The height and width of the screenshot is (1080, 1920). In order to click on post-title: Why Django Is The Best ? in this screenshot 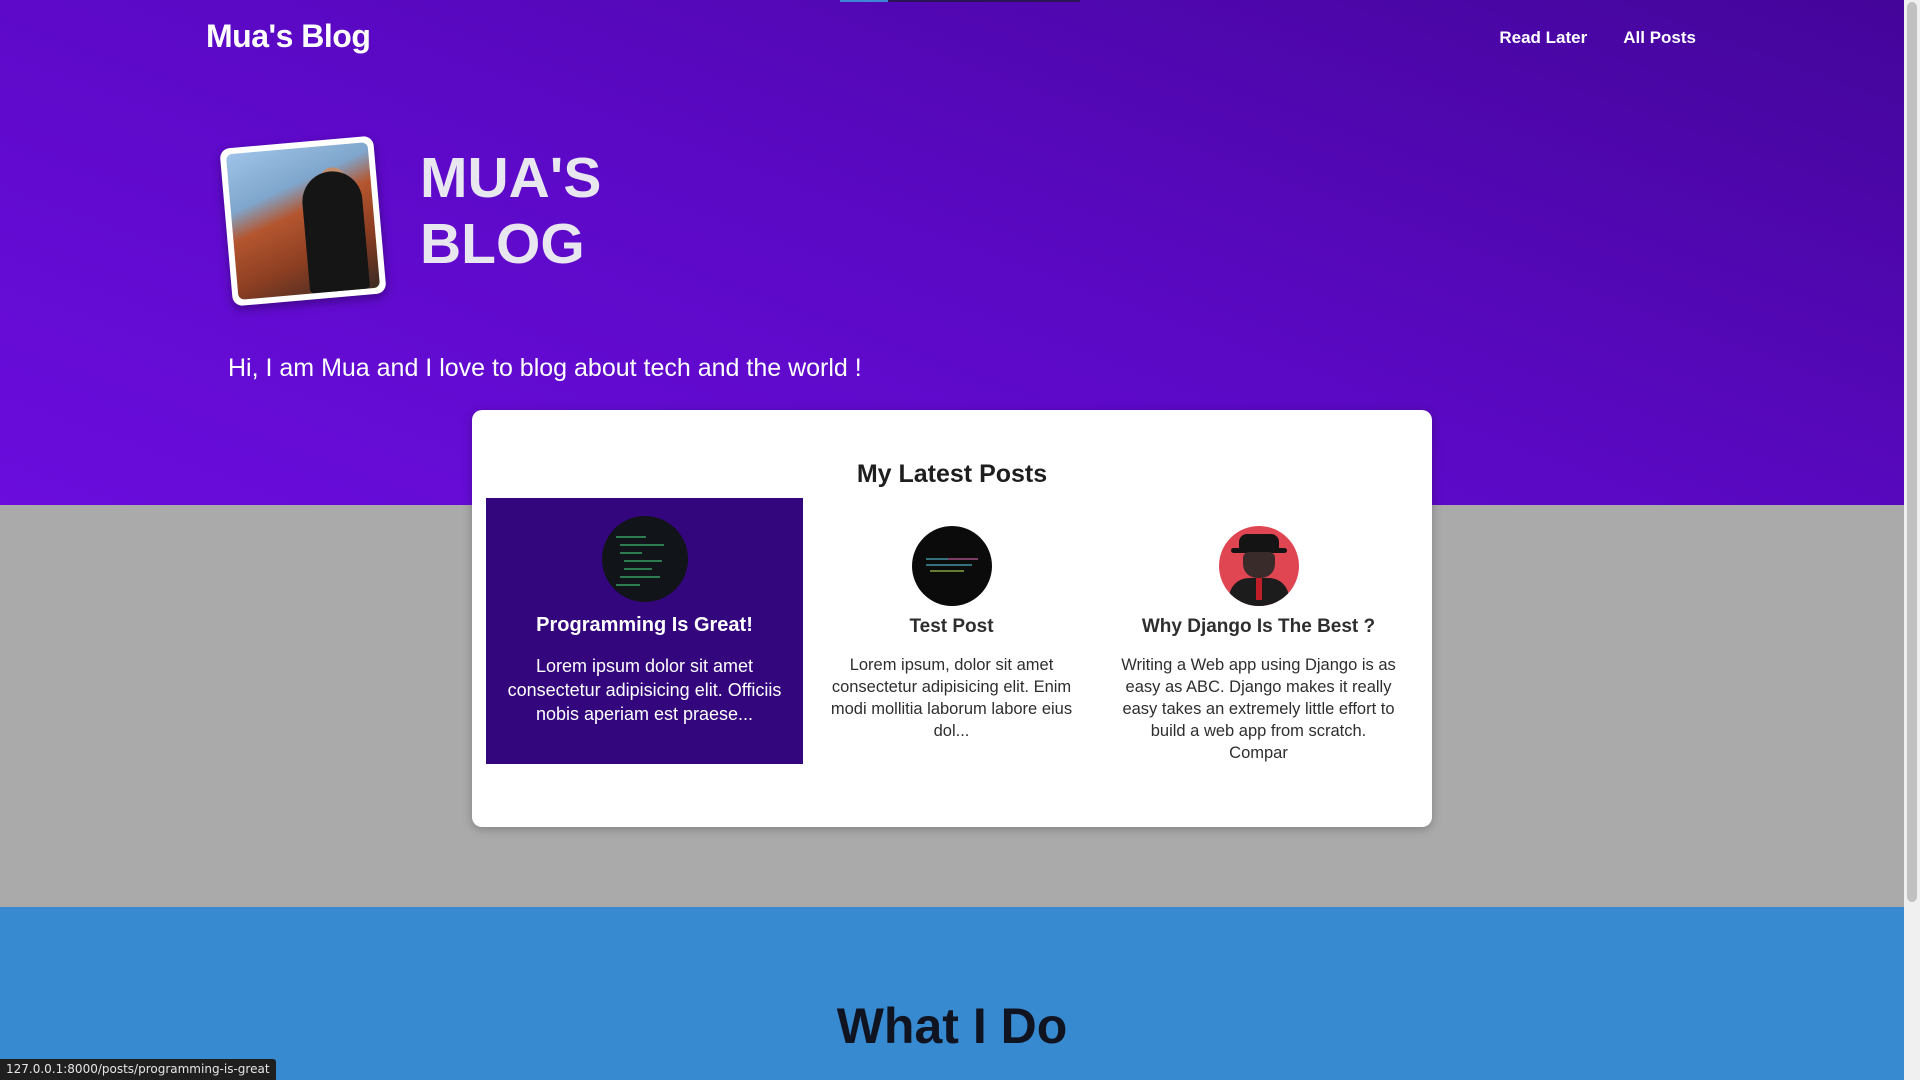, I will do `click(1258, 626)`.